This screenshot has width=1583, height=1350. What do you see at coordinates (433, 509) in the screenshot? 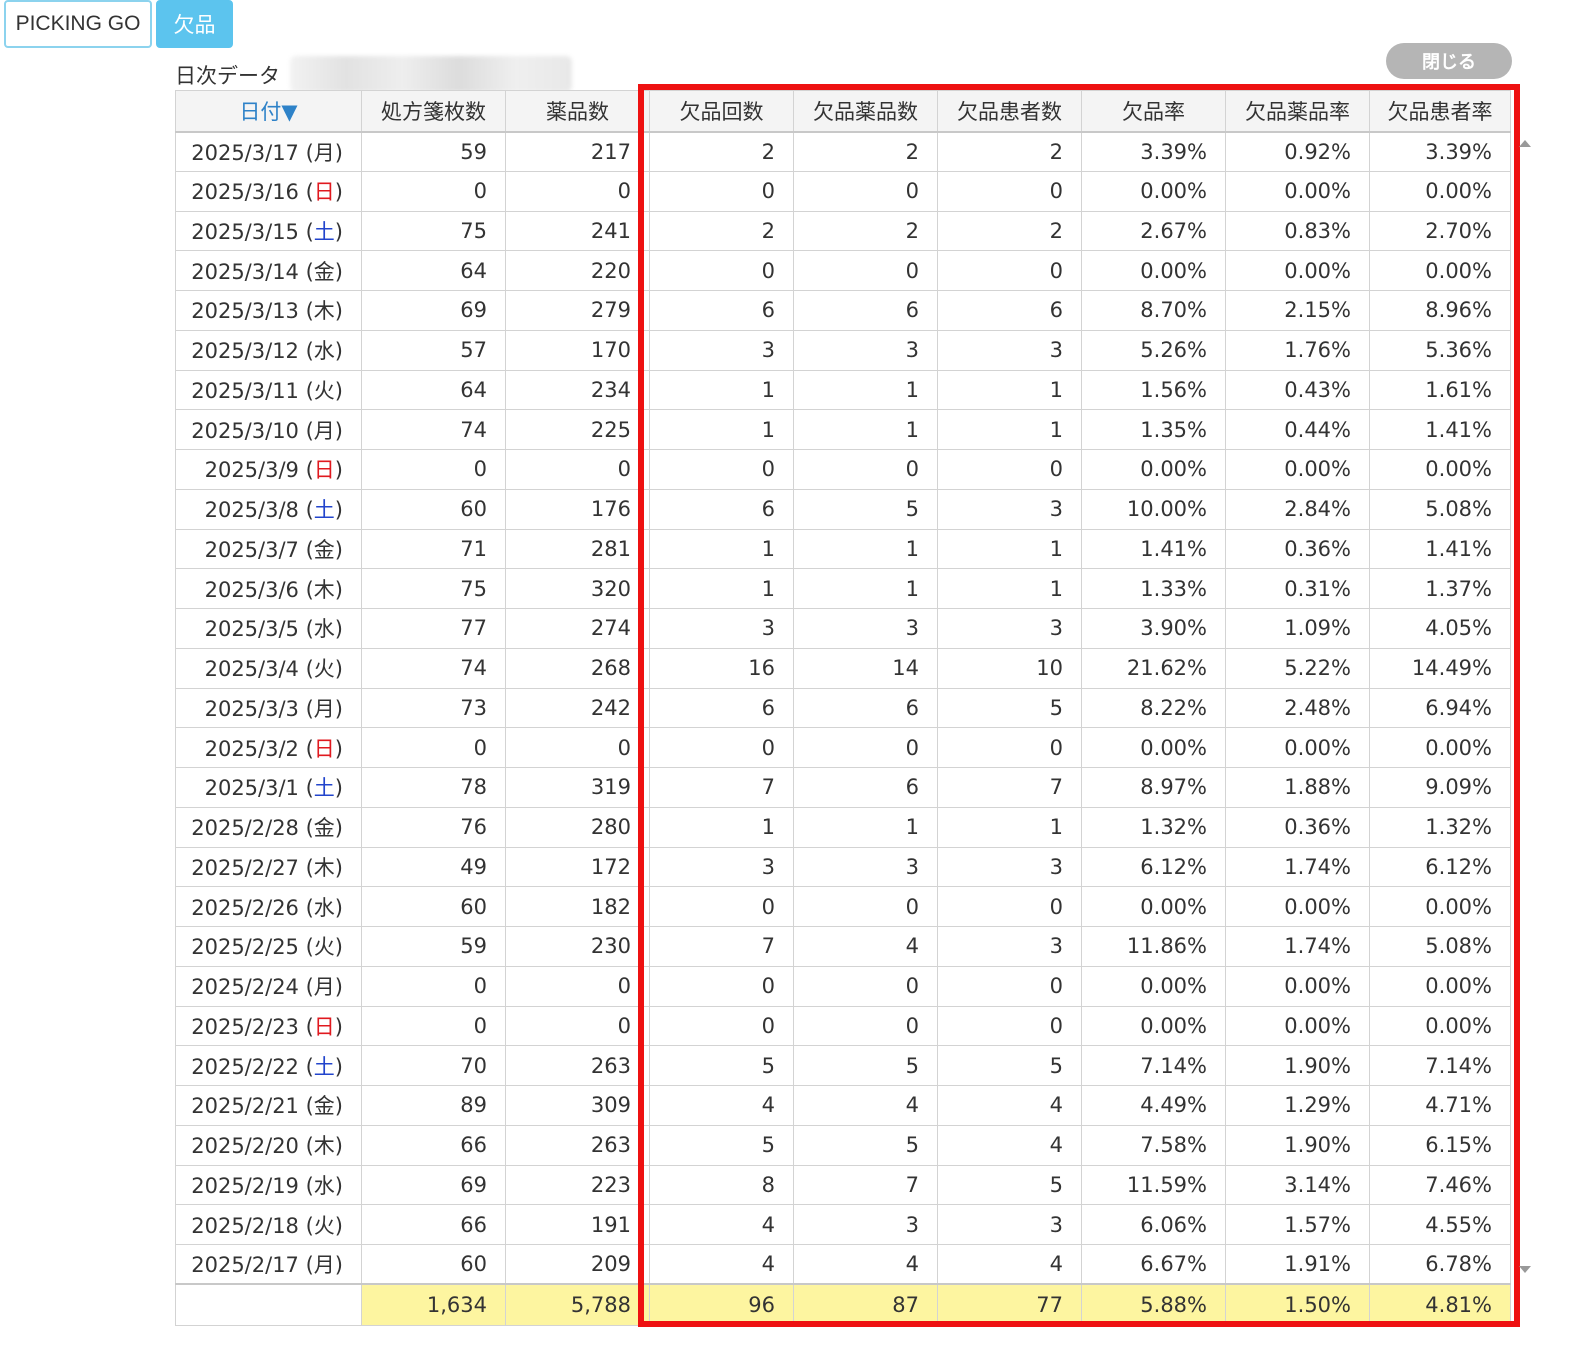
I see `table-cell: 60` at bounding box center [433, 509].